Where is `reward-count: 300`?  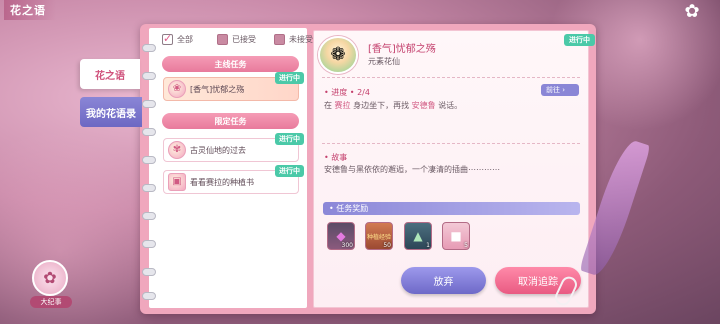 reward-count: 300 is located at coordinates (347, 245).